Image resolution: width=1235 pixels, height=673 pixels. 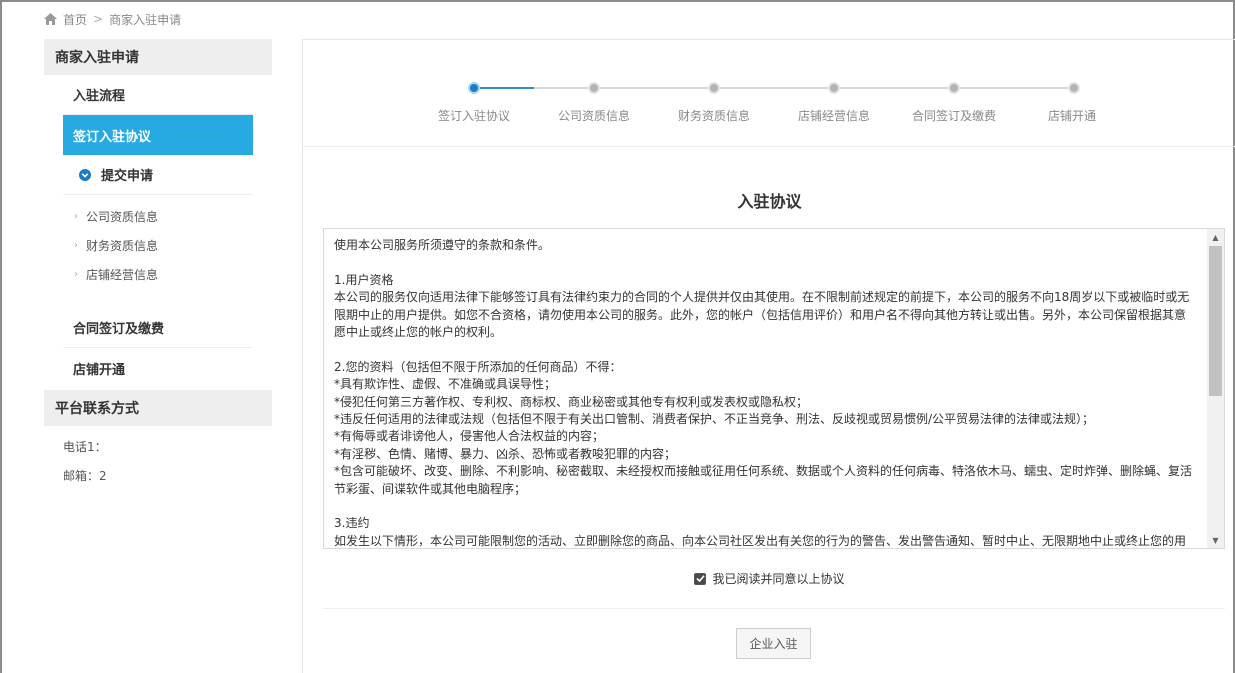 What do you see at coordinates (478, 366) in the screenshot?
I see `terms-line: 2.您的资料（包括但不限于所添加的任何商品）不得：` at bounding box center [478, 366].